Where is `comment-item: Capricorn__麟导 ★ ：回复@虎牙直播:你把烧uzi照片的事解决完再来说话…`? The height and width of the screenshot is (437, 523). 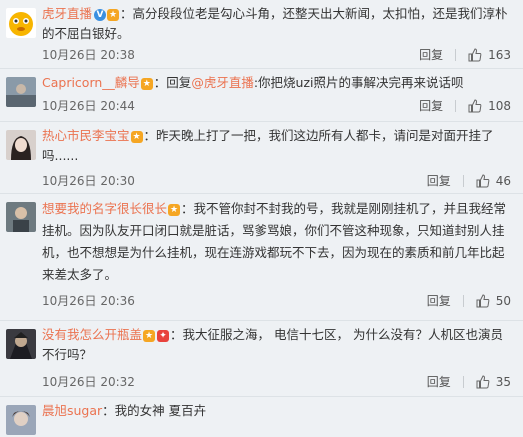 comment-item: Capricorn__麟导 ★ ：回复@虎牙直播:你把烧uzi照片的事解决完再来说话… is located at coordinates (261, 95).